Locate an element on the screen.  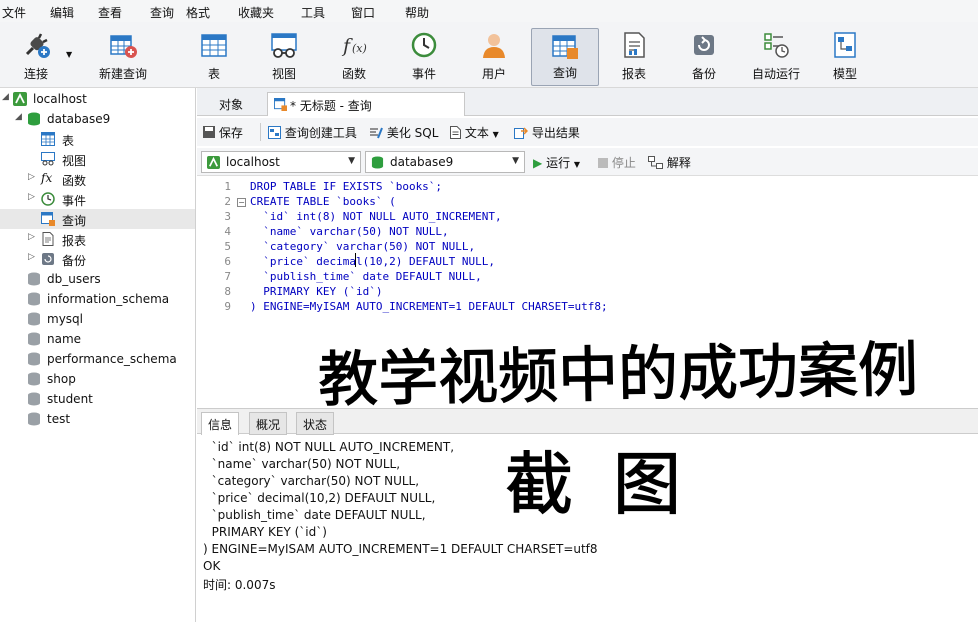
menu-edit: 编辑 is located at coordinates (62, 12).